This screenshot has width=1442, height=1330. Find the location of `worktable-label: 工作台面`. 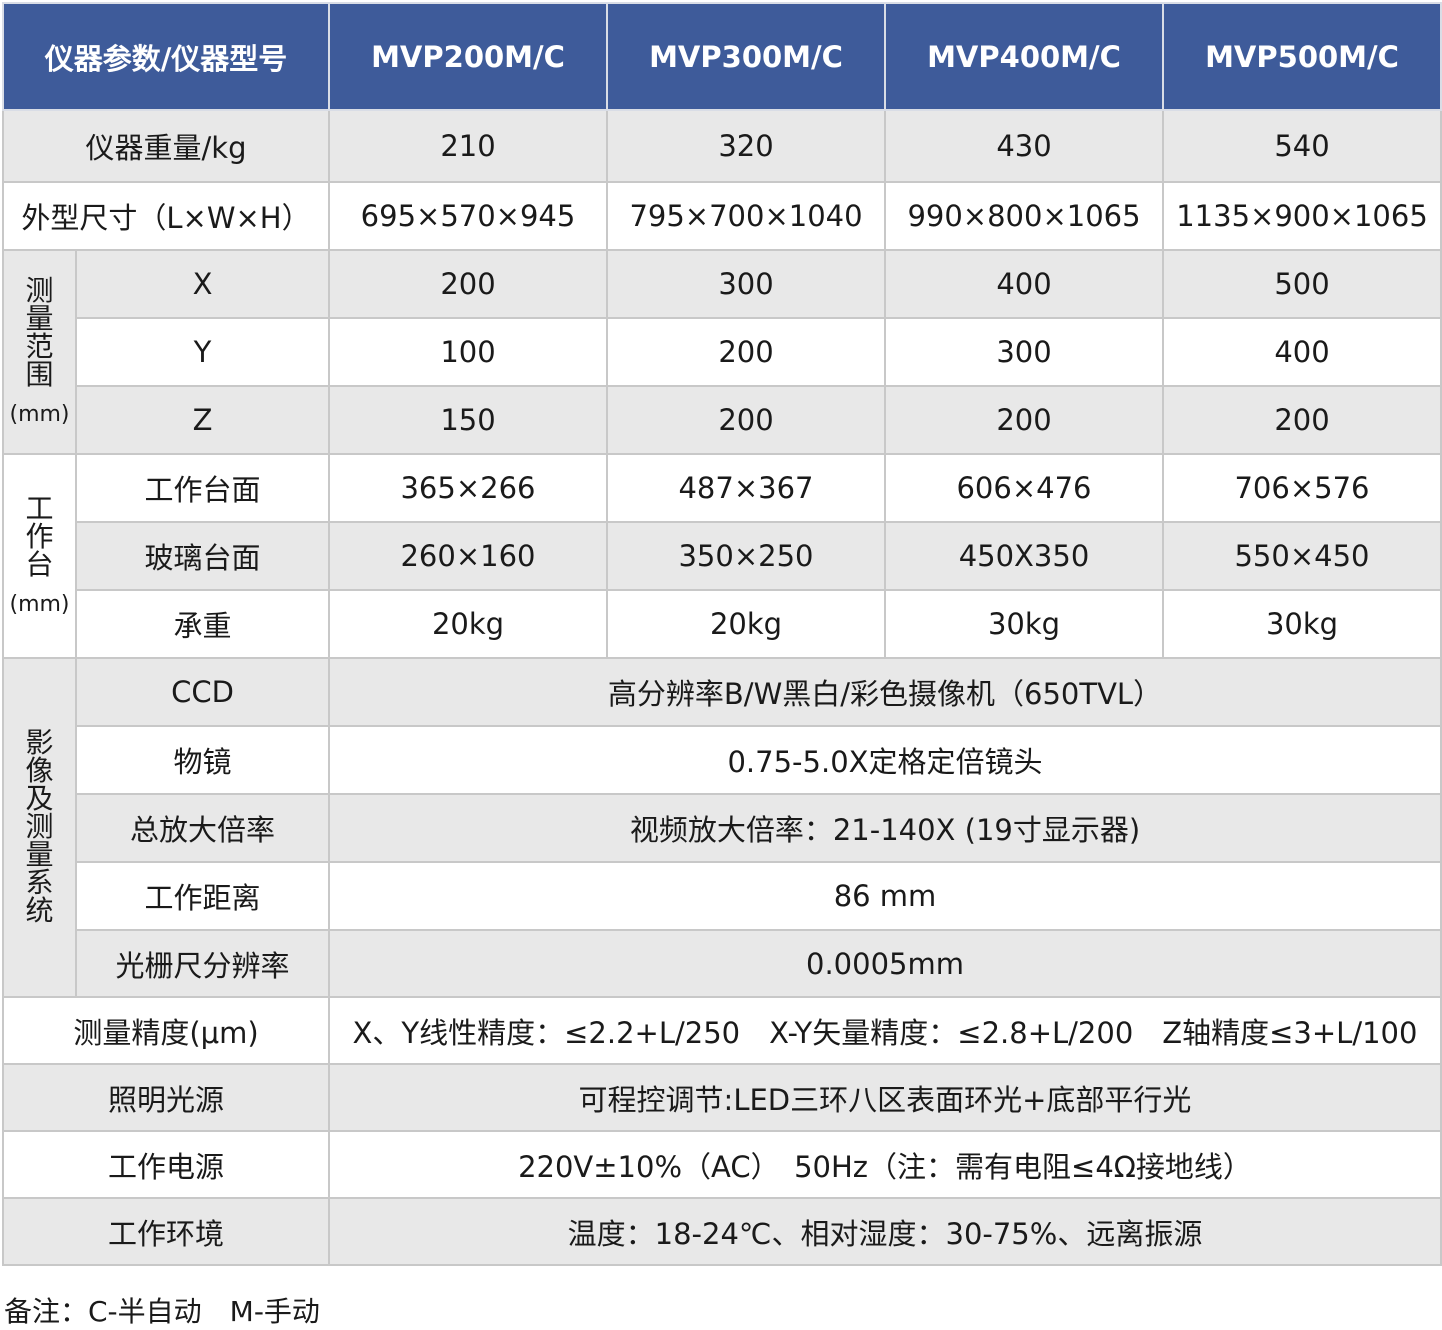

worktable-label: 工作台面 is located at coordinates (202, 488).